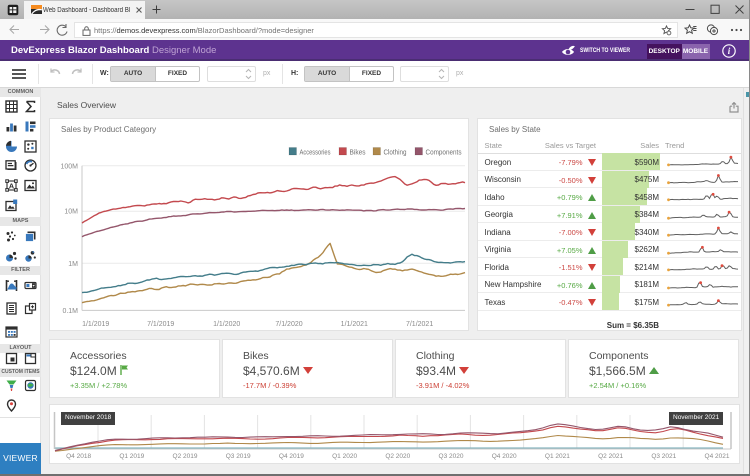 The image size is (750, 476). What do you see at coordinates (12, 185) in the screenshot?
I see `svg-text: A` at bounding box center [12, 185].